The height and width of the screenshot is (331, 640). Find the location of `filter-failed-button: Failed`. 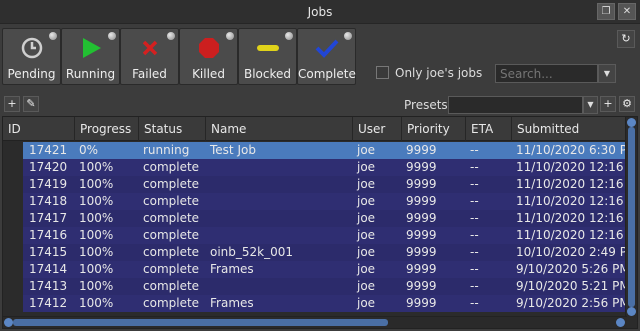

filter-failed-button: Failed is located at coordinates (149, 56).